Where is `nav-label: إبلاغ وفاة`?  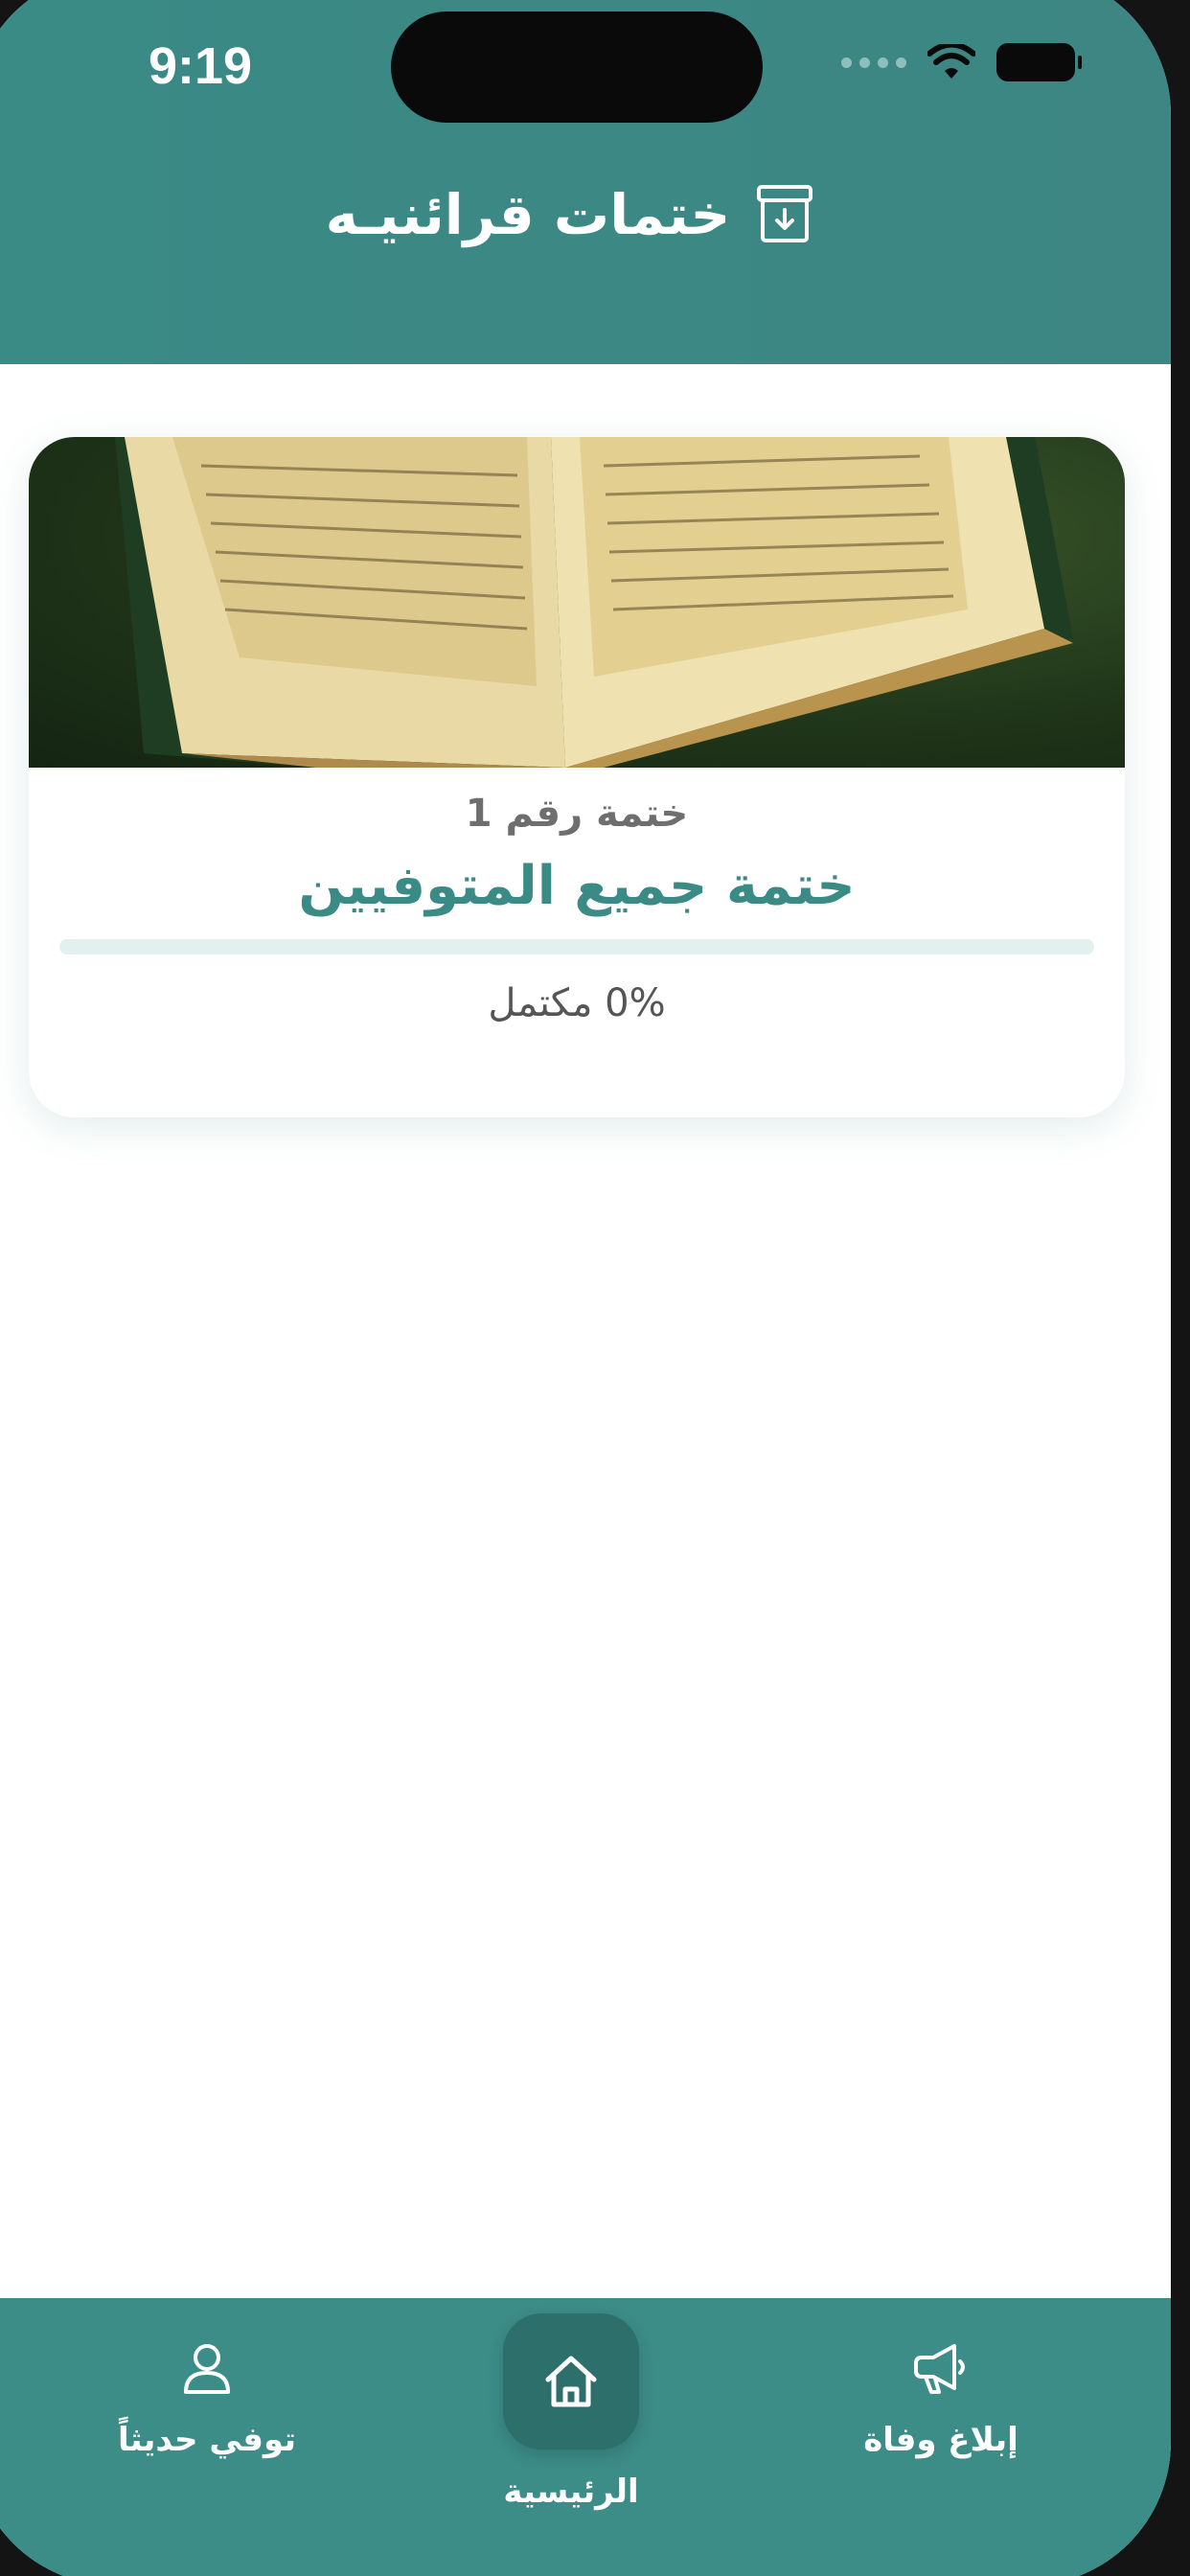 nav-label: إبلاغ وفاة is located at coordinates (941, 2440).